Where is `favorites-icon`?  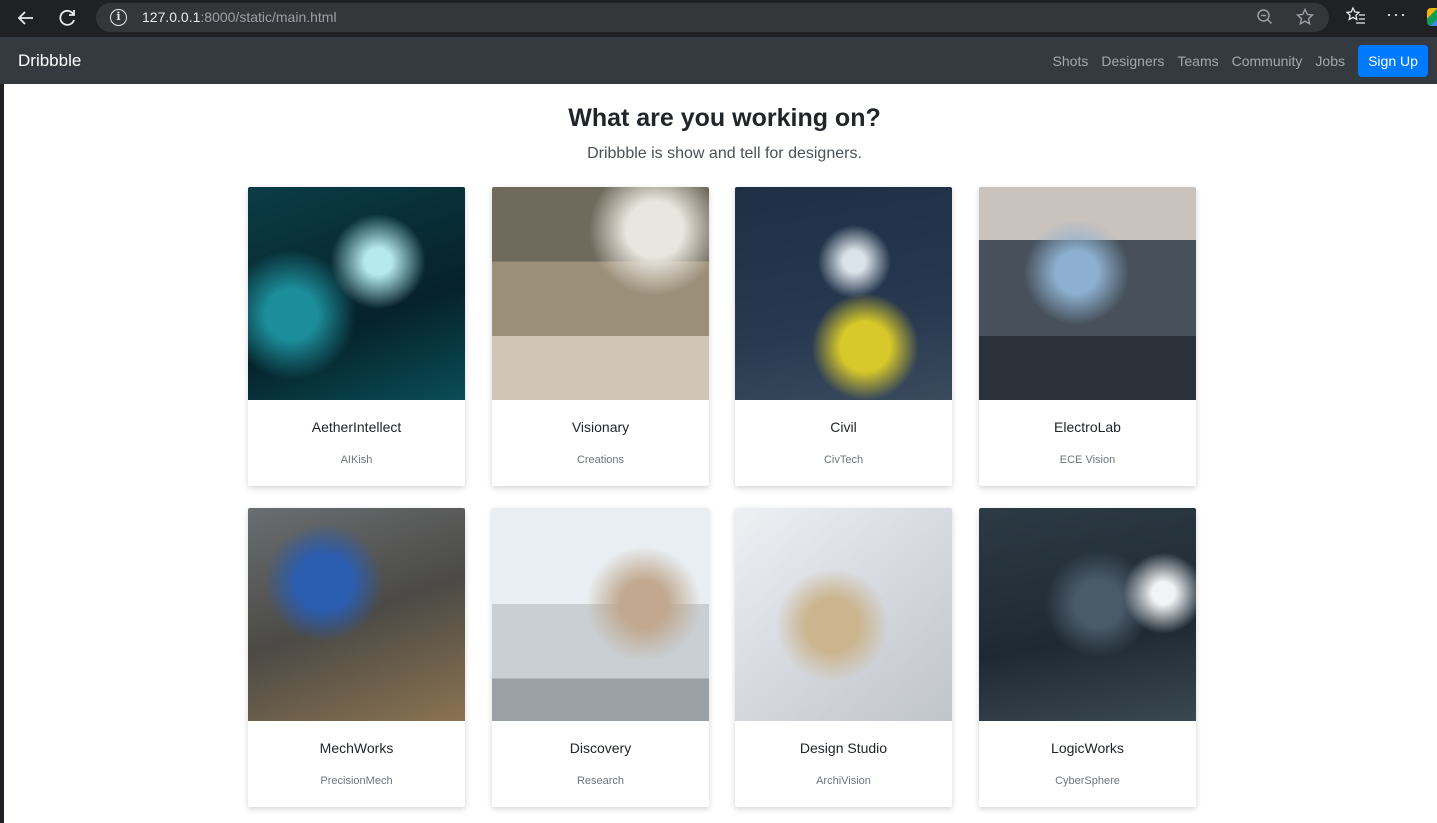 favorites-icon is located at coordinates (1356, 18).